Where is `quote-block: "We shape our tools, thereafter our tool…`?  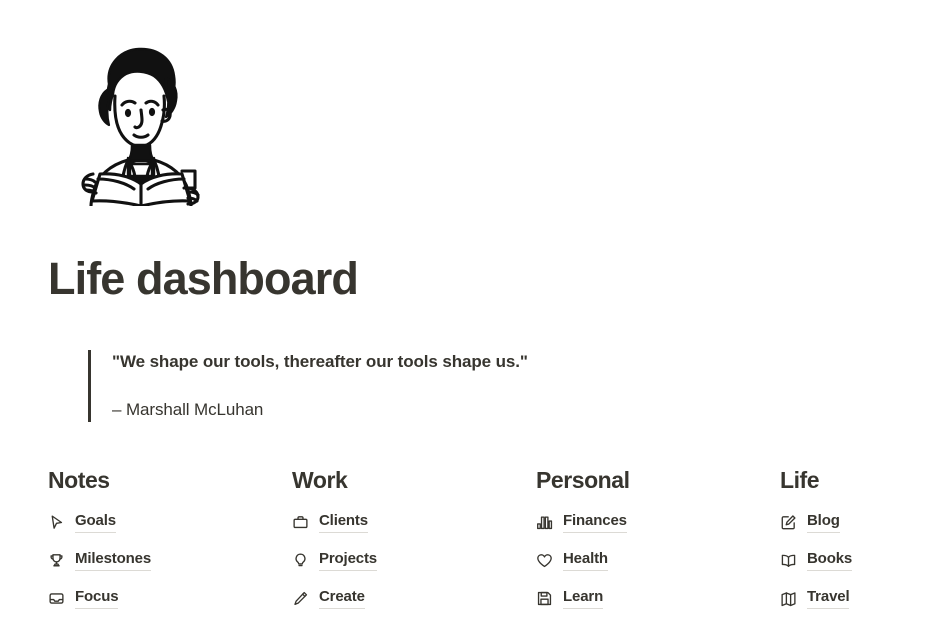 quote-block: "We shape our tools, thereafter our tool… is located at coordinates (438, 386).